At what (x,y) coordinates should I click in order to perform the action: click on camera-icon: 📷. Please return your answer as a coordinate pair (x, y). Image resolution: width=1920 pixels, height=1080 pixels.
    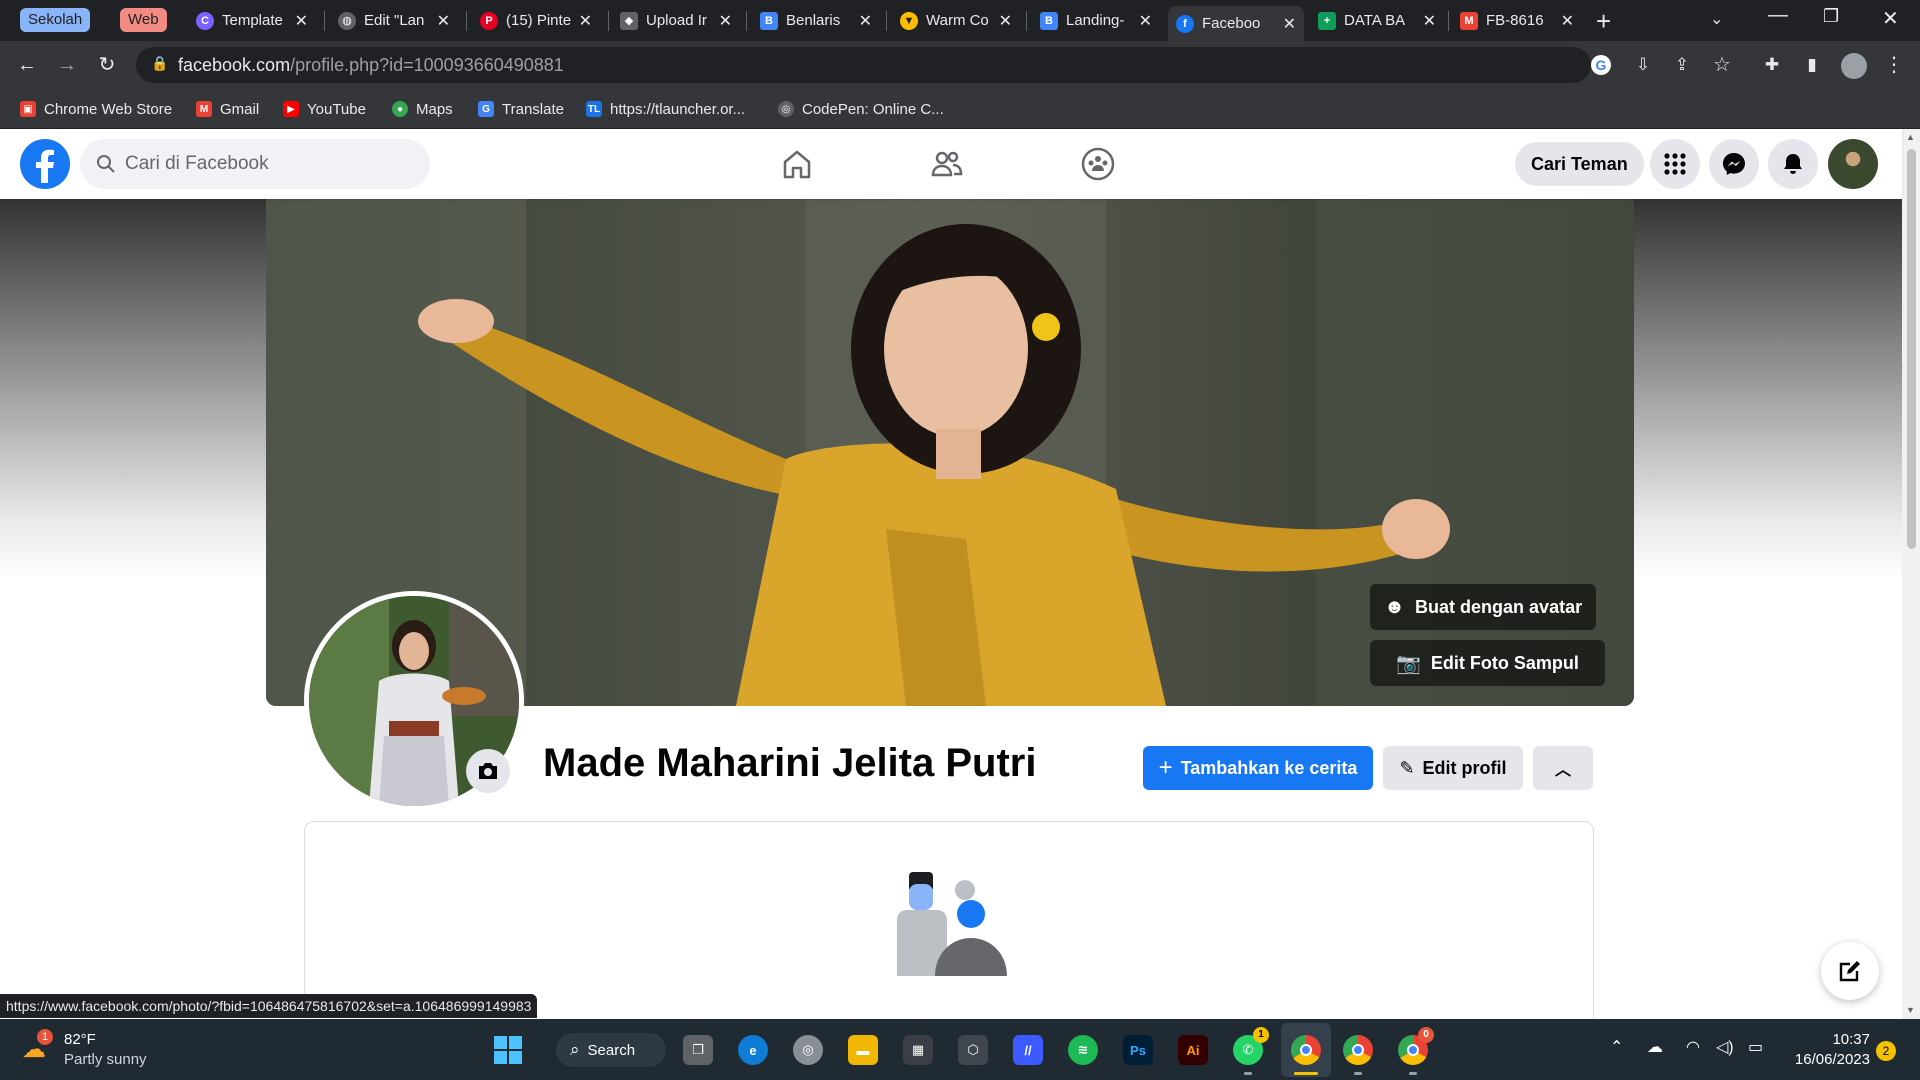
    Looking at the image, I should click on (1408, 663).